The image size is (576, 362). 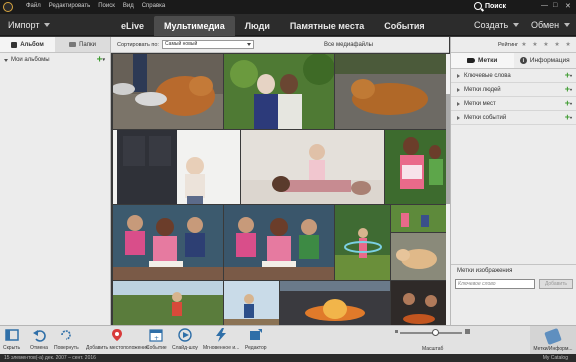 I want to click on undo-button: Отмена, so click(x=39, y=339).